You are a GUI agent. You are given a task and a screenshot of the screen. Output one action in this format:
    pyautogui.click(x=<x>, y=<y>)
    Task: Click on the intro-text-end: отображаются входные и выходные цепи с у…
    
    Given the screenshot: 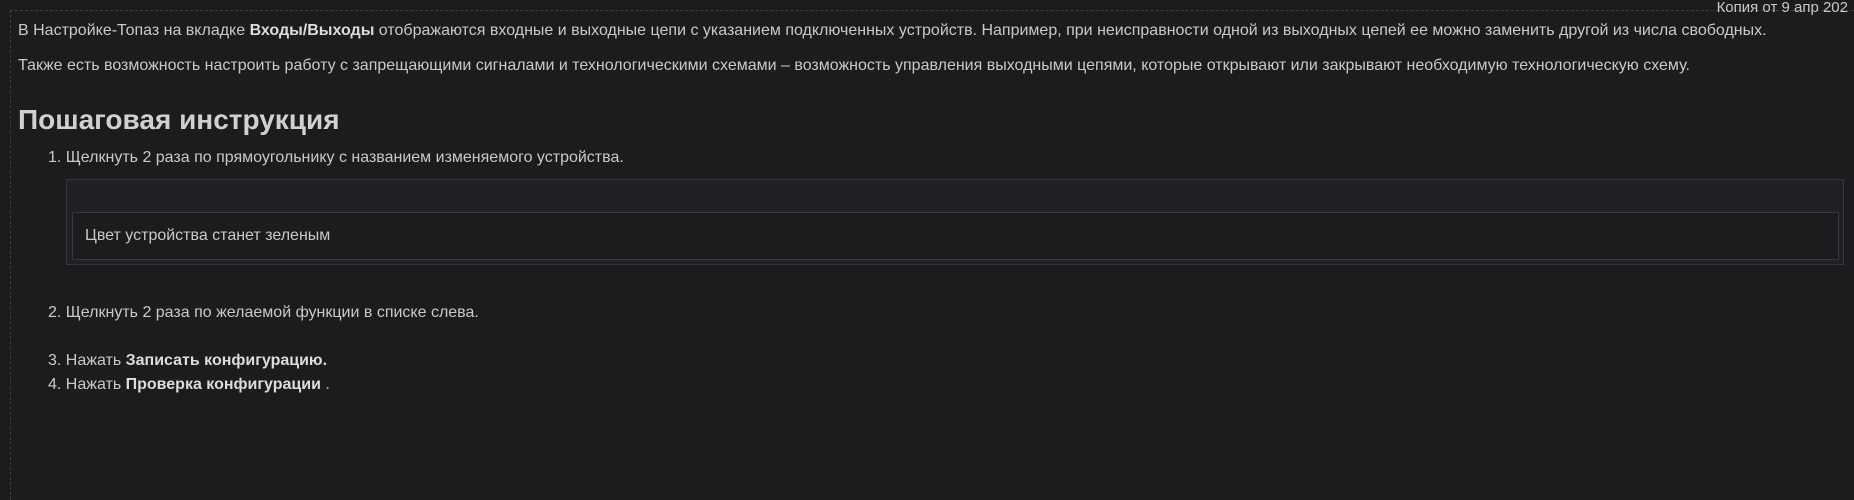 What is the action you would take?
    pyautogui.click(x=1070, y=30)
    